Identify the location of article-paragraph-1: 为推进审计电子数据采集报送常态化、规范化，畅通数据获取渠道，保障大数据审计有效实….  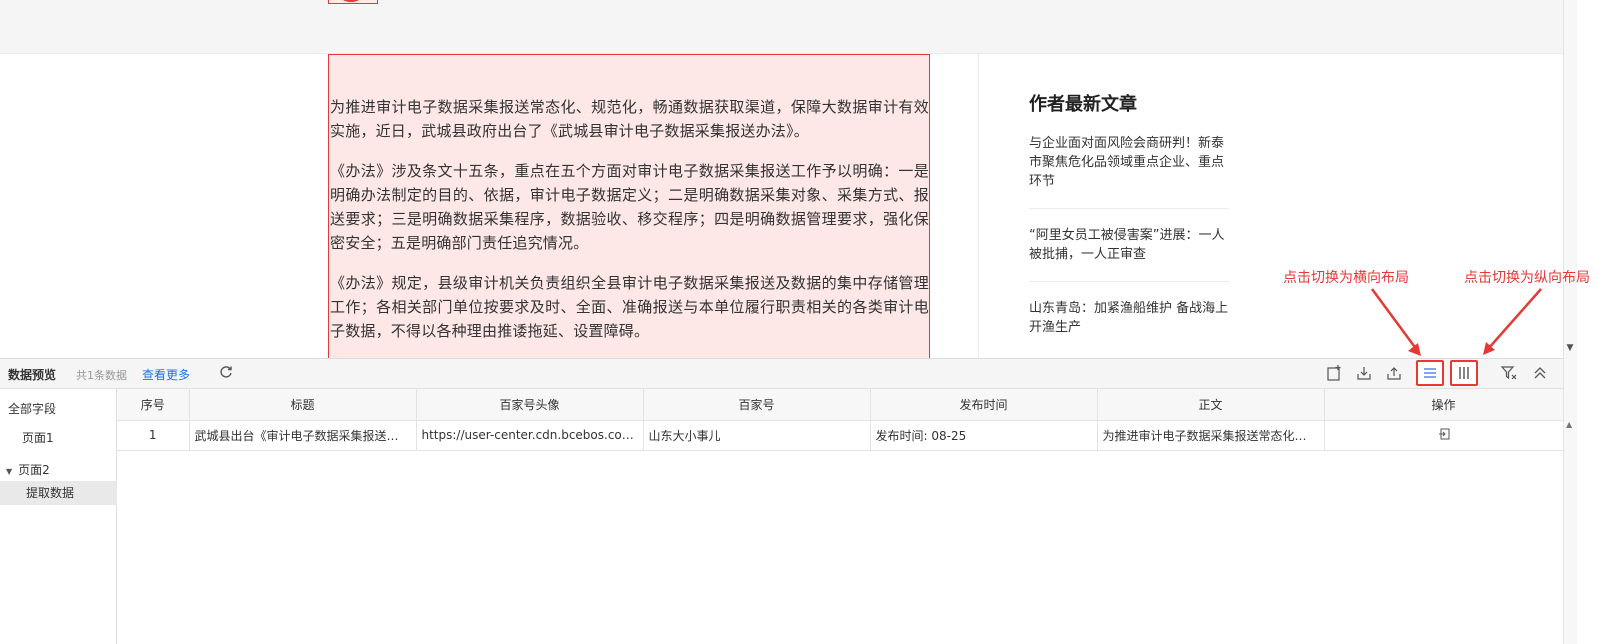
(629, 119).